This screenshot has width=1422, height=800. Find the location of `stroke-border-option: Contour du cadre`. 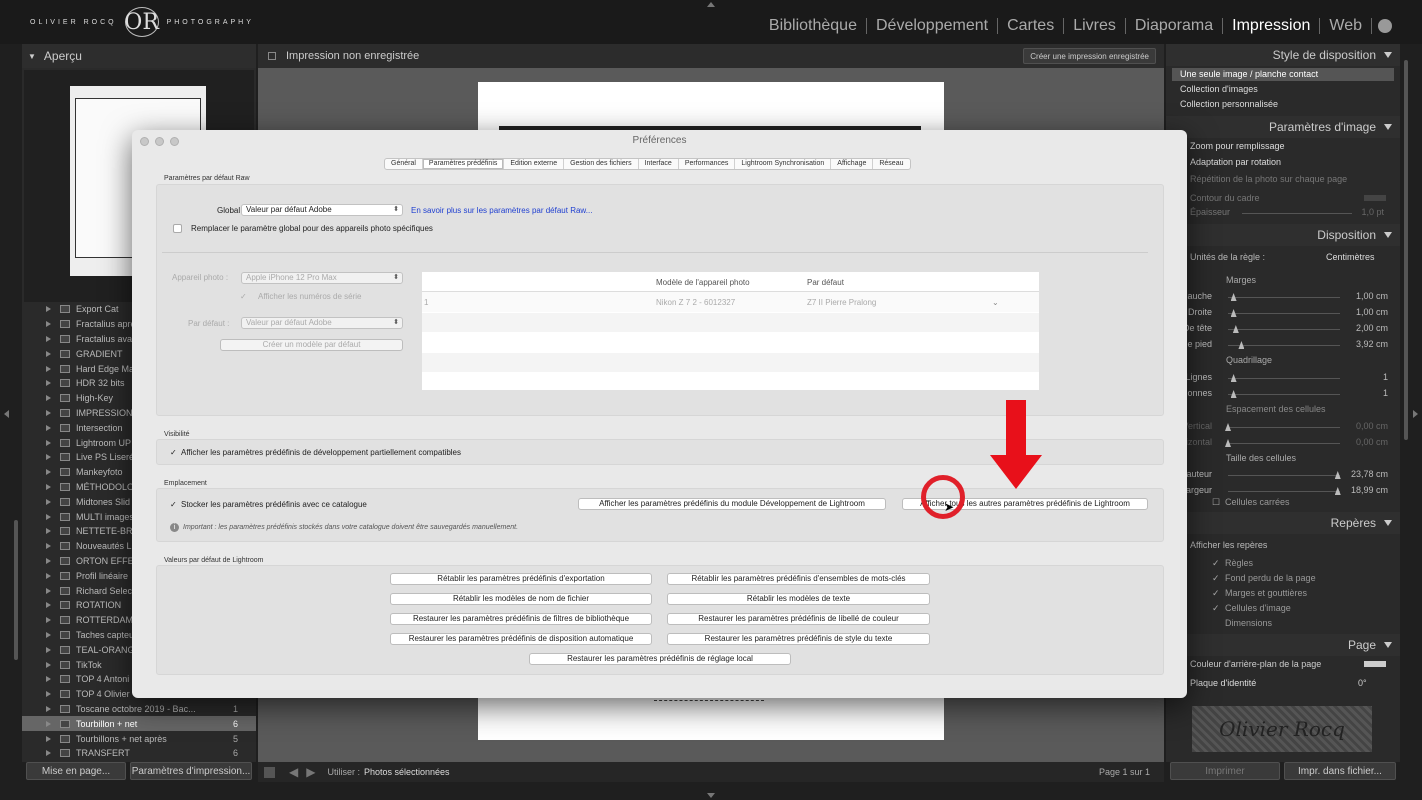

stroke-border-option: Contour du cadre is located at coordinates (1225, 198).